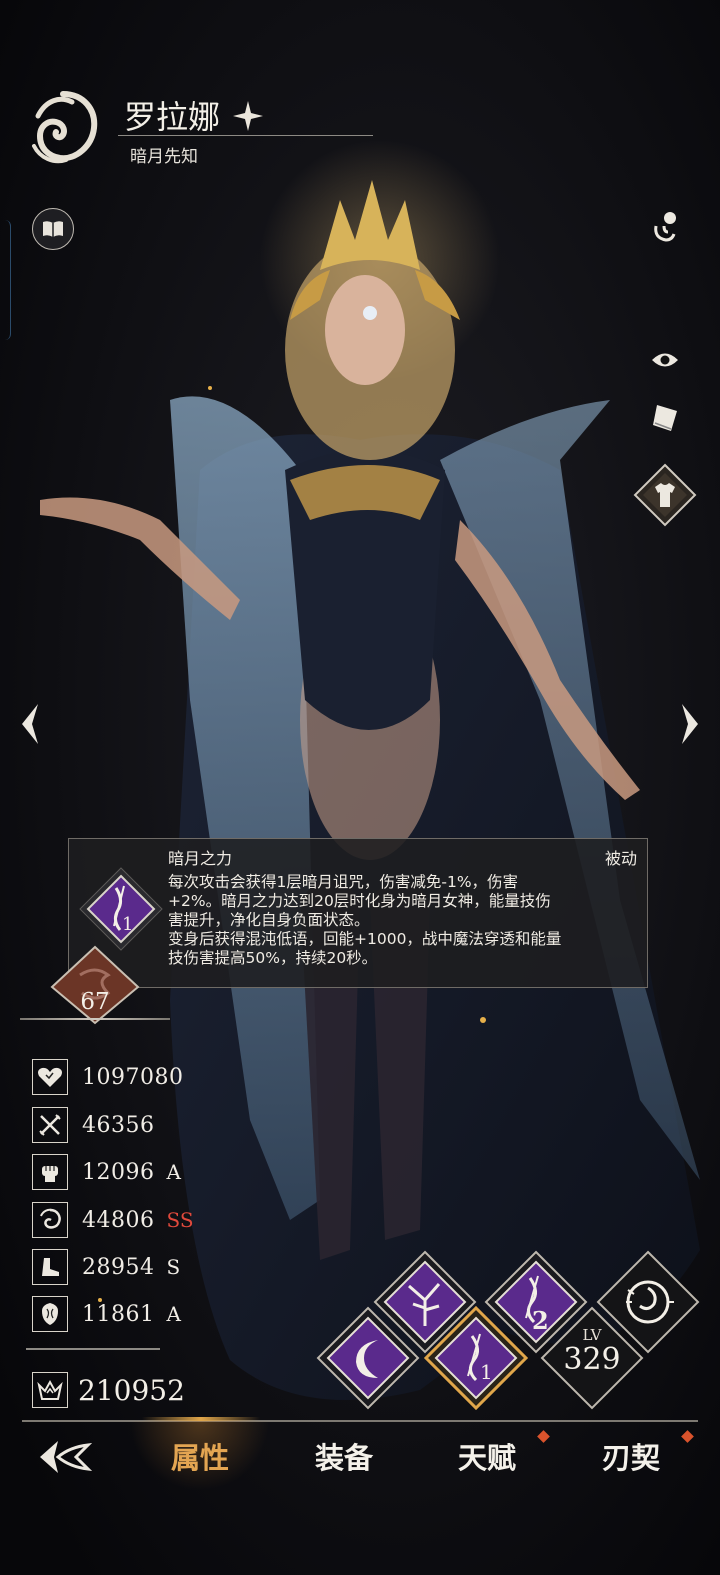 This screenshot has height=1575, width=720. What do you see at coordinates (121, 909) in the screenshot?
I see `tooltip-skill-icon: 1` at bounding box center [121, 909].